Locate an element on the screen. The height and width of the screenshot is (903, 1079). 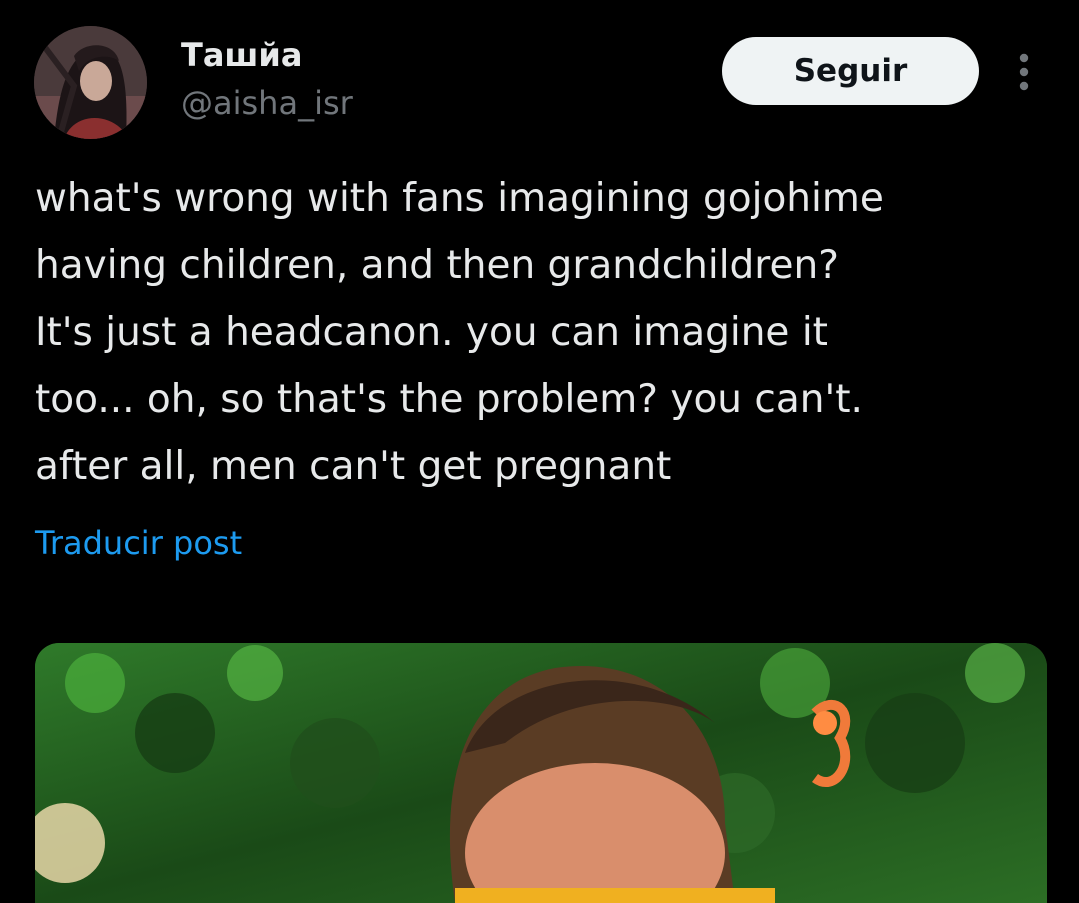
avatar-image is located at coordinates (90, 82).